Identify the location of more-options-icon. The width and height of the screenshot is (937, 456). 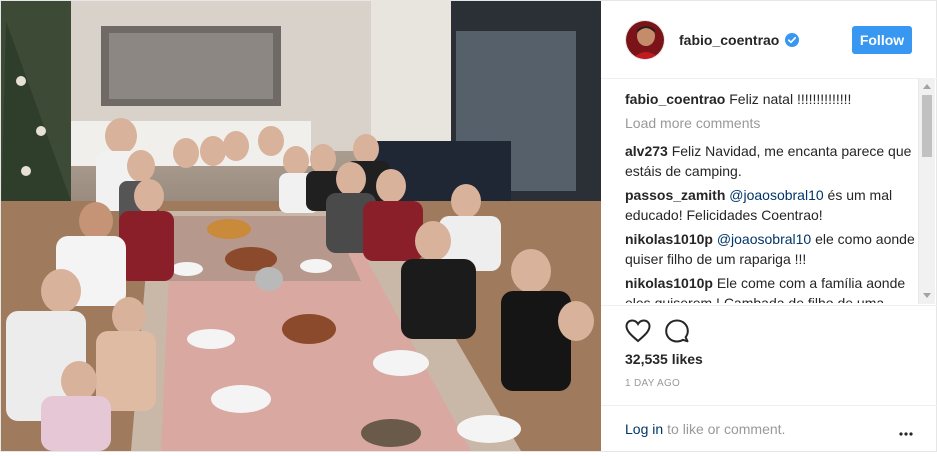
(906, 431).